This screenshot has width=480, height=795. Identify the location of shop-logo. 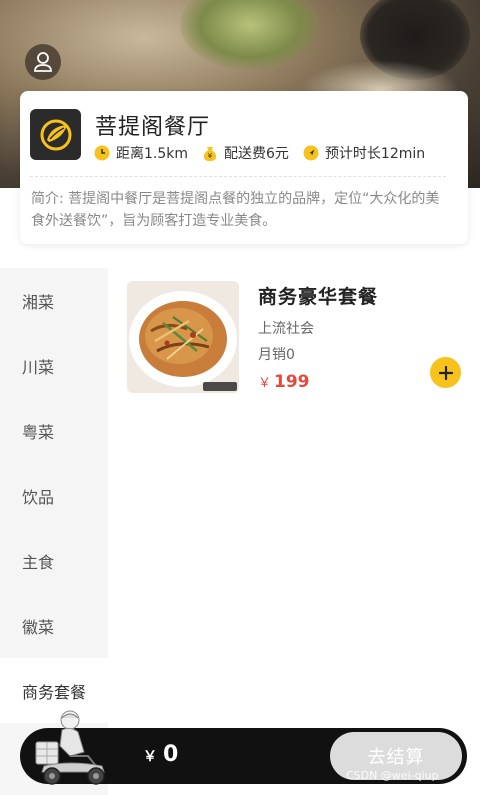
(55, 134).